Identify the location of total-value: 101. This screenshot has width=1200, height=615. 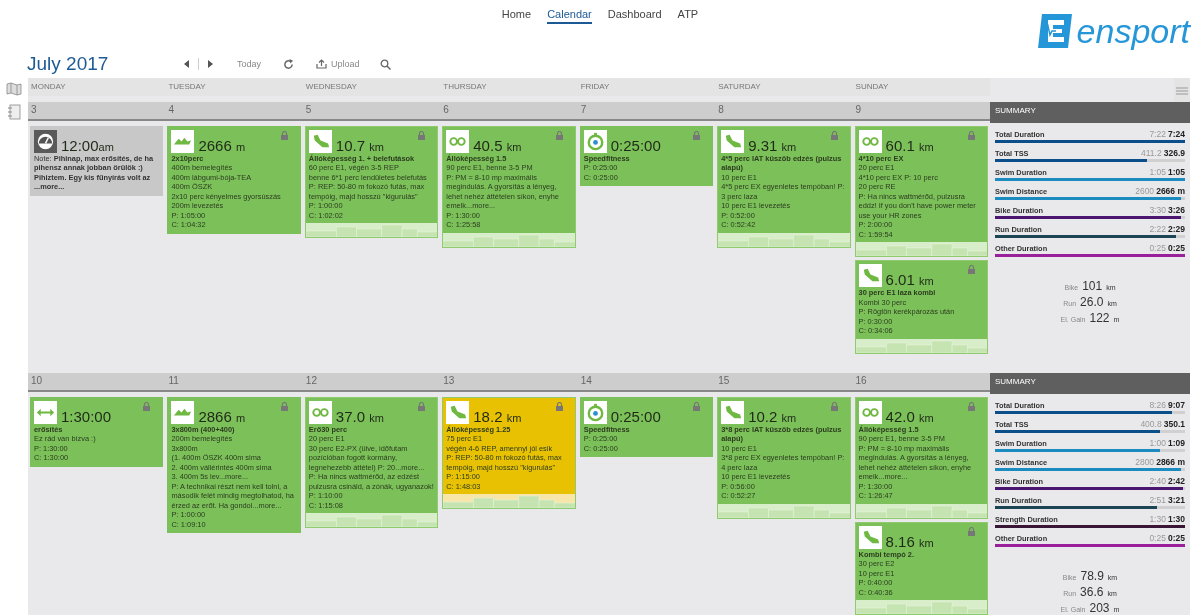
(1092, 286).